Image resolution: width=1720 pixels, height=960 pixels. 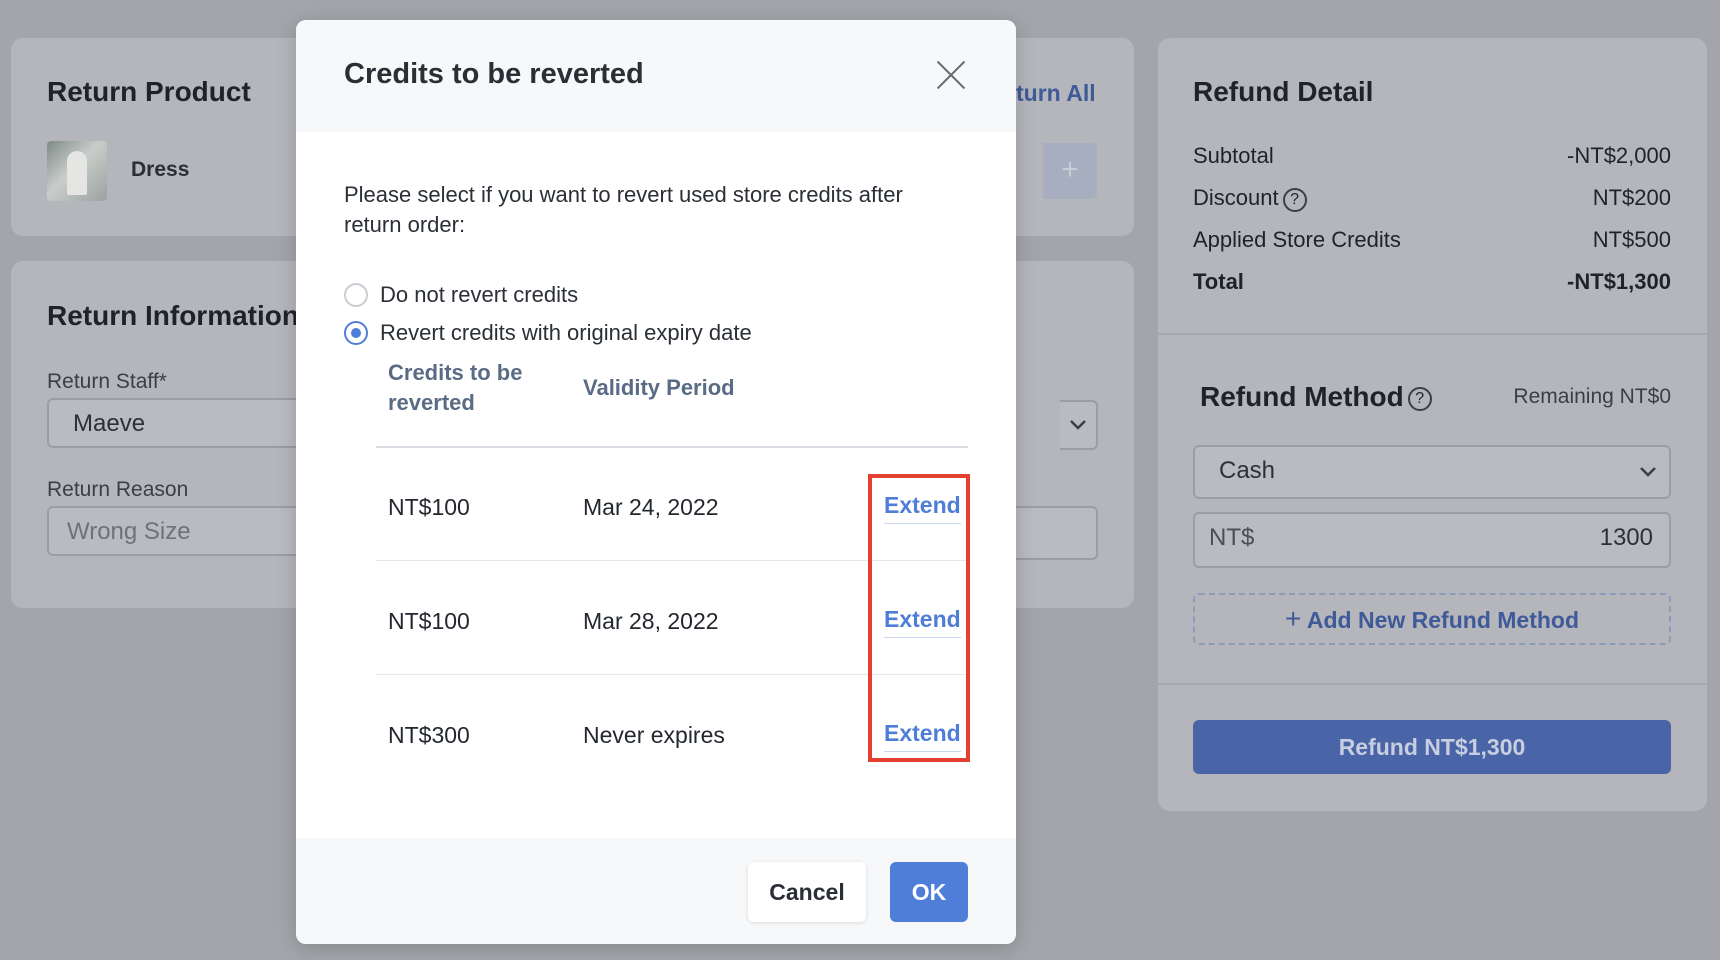 What do you see at coordinates (1432, 239) in the screenshot?
I see `applied-credits-row: Applied Store Credits NT$500` at bounding box center [1432, 239].